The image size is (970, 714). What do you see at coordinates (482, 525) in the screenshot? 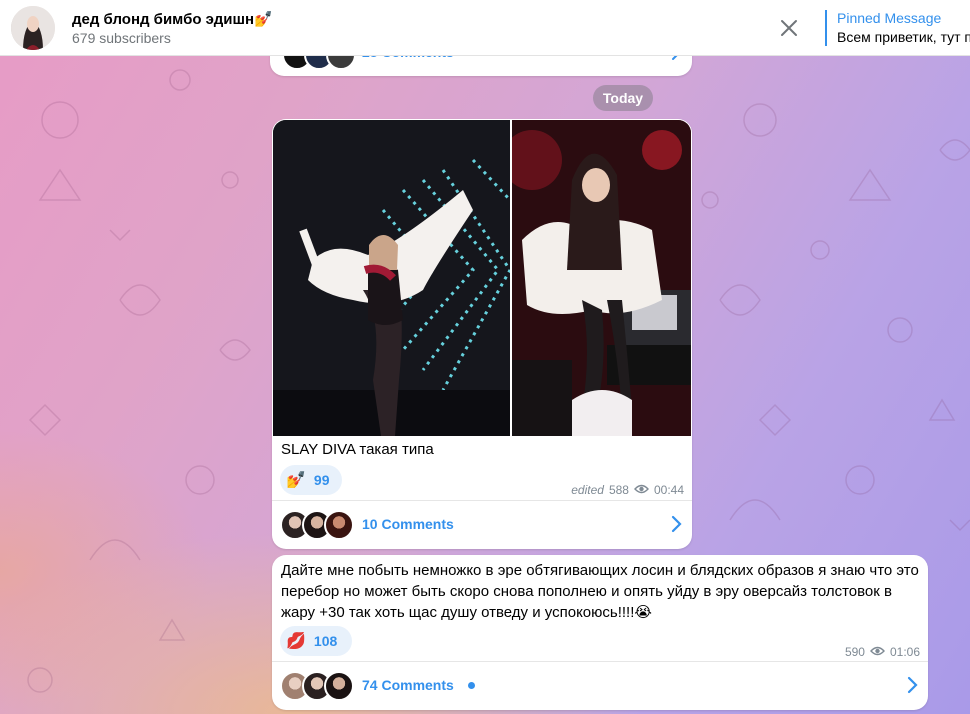
I see `comments-row: 10 Comments` at bounding box center [482, 525].